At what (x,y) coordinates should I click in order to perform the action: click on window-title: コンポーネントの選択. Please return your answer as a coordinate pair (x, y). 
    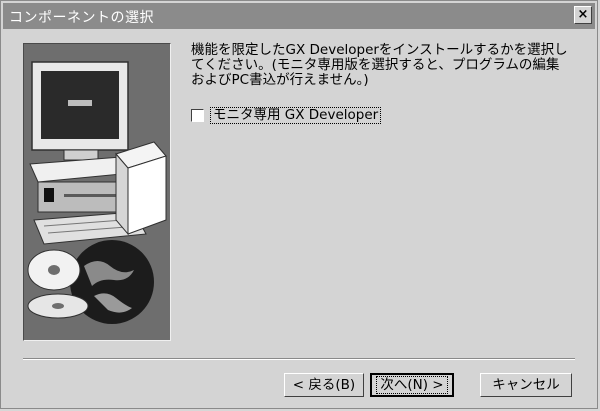
    Looking at the image, I should click on (81, 18).